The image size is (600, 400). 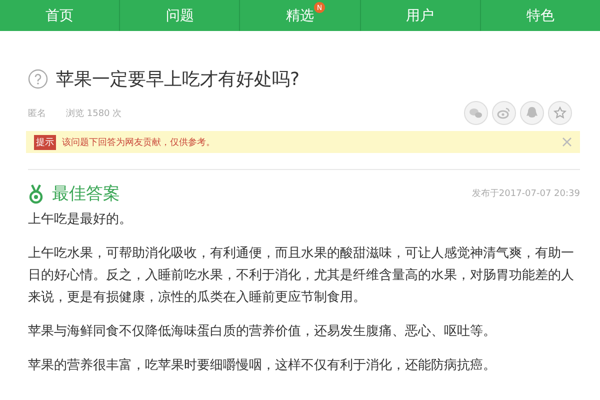 What do you see at coordinates (180, 15) in the screenshot?
I see `nav-link: 问题` at bounding box center [180, 15].